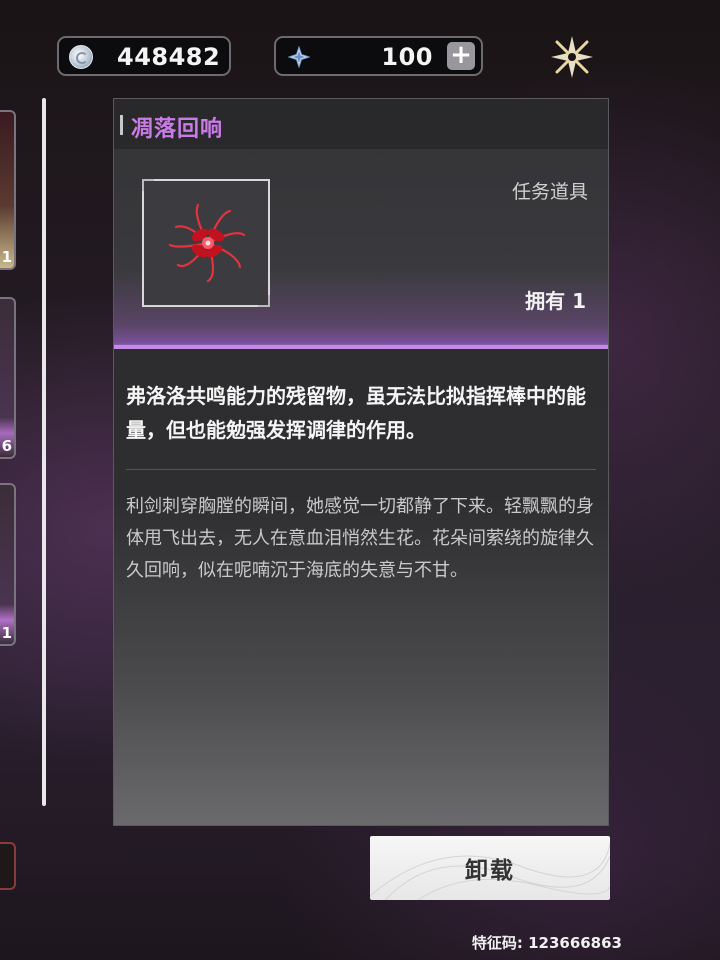 The image size is (720, 960). What do you see at coordinates (361, 469) in the screenshot?
I see `divider` at bounding box center [361, 469].